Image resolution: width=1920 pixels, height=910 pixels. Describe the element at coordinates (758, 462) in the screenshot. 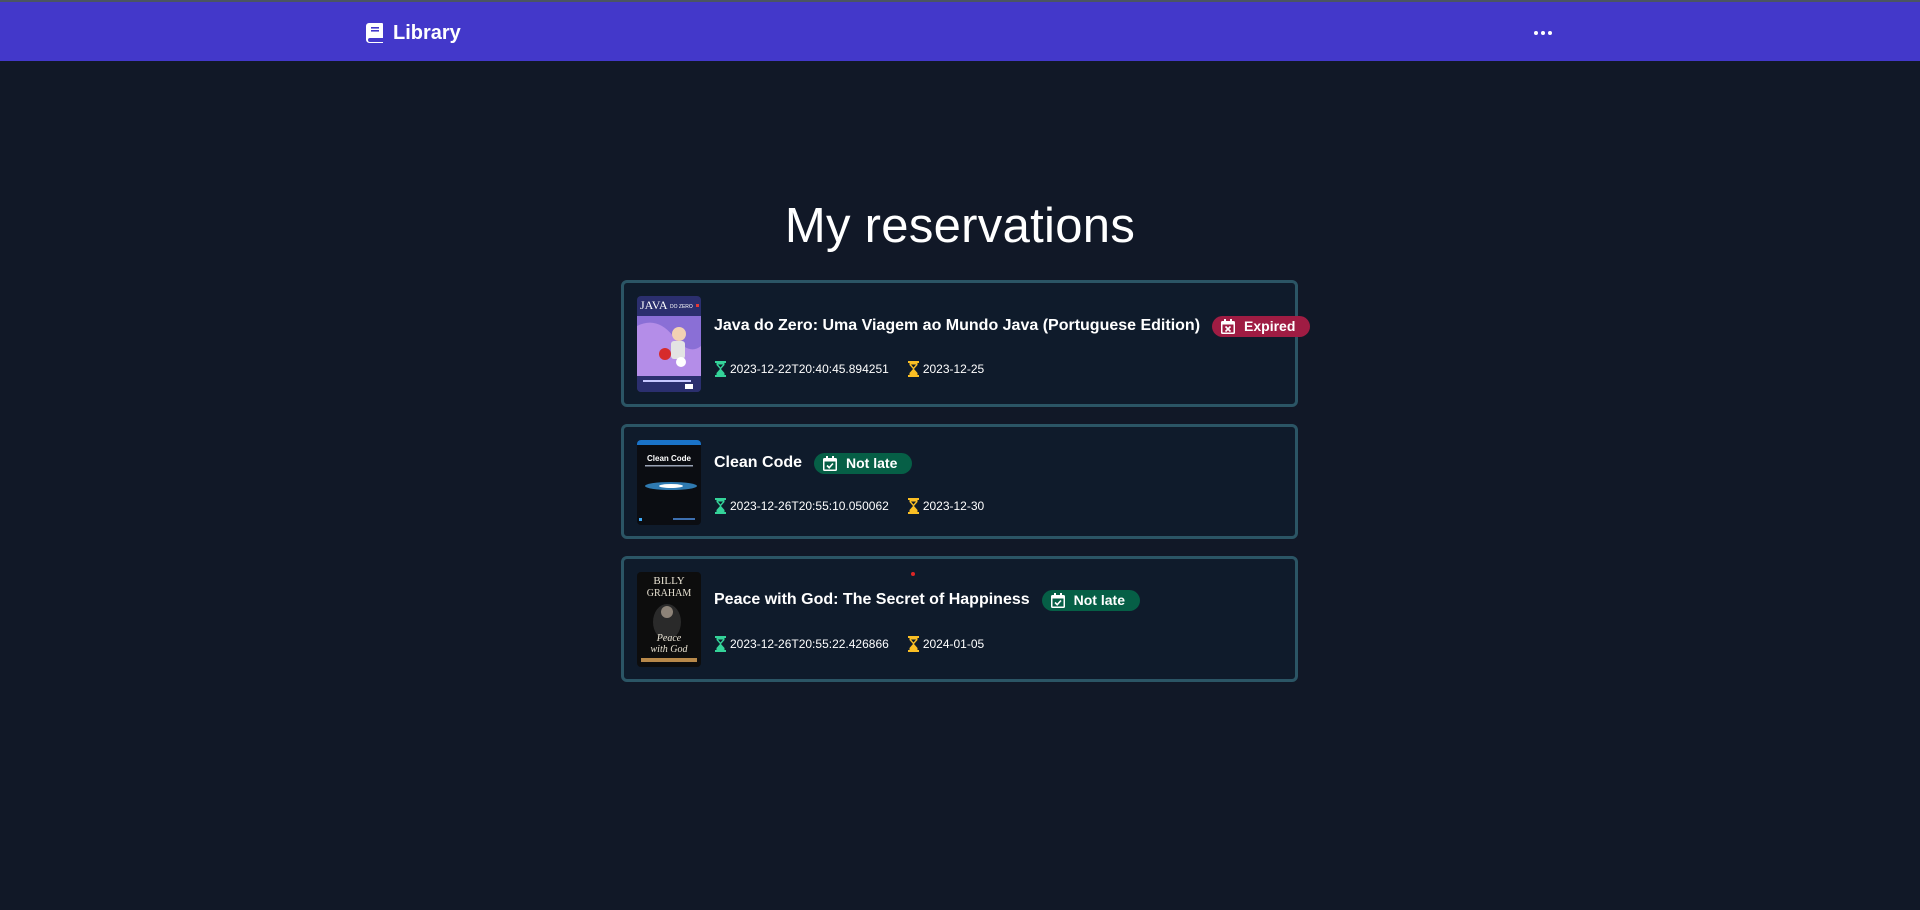

I see `book-title: Clean Code` at that location.